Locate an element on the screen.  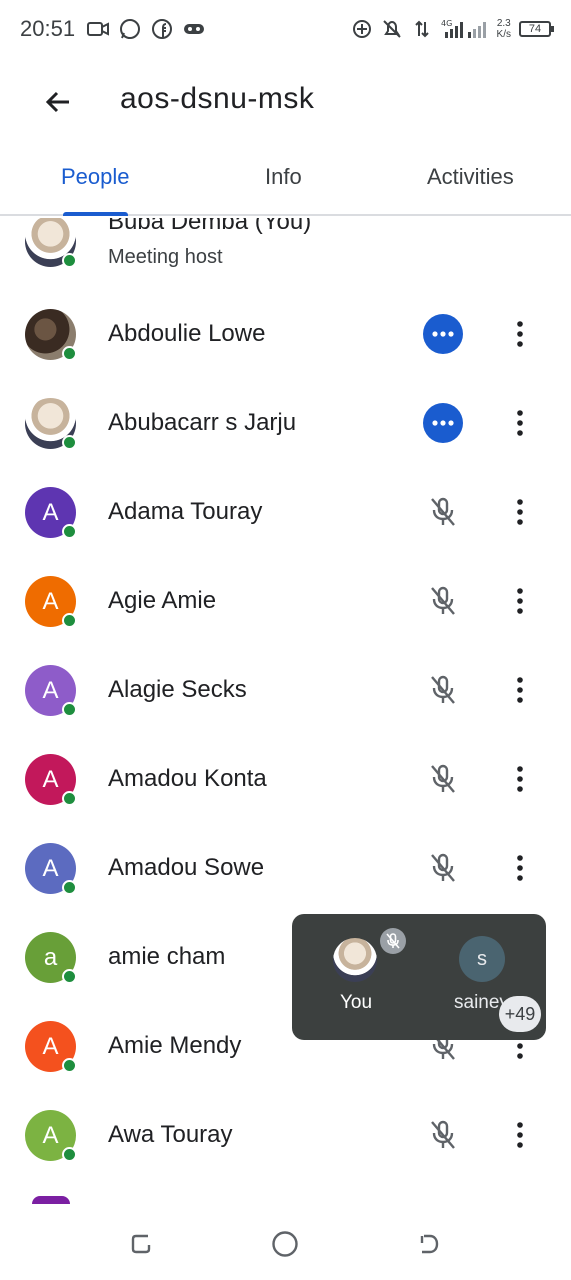
recents-icon is located at coordinates (141, 1244).